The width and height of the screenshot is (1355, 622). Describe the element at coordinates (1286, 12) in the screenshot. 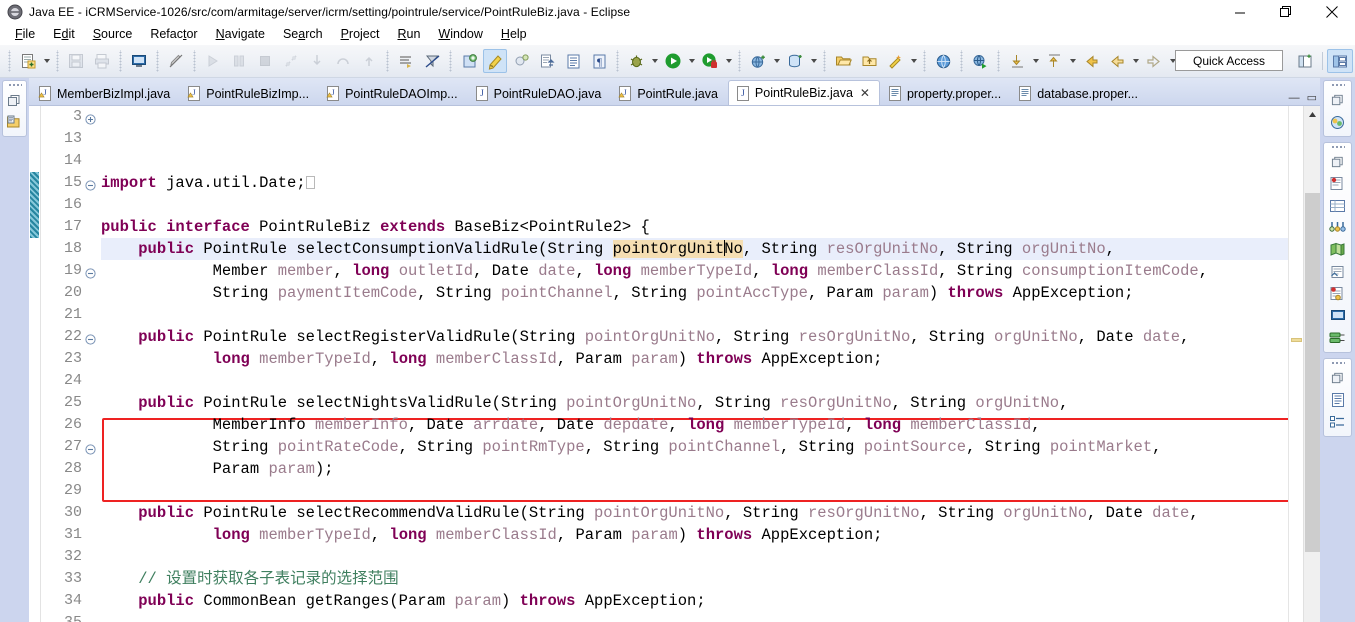

I see `restore-button` at that location.